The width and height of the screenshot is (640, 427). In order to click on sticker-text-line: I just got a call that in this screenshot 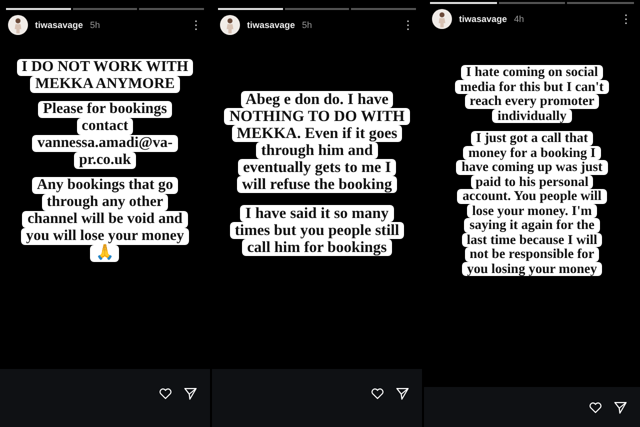, I will do `click(532, 138)`.